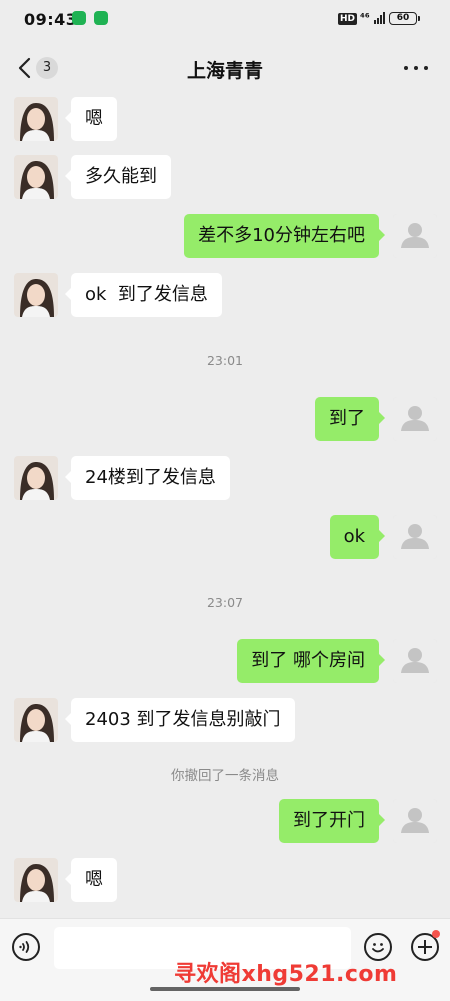 This screenshot has width=450, height=1001. What do you see at coordinates (143, 295) in the screenshot?
I see `incoming-message-bubble: ok 到了发信息` at bounding box center [143, 295].